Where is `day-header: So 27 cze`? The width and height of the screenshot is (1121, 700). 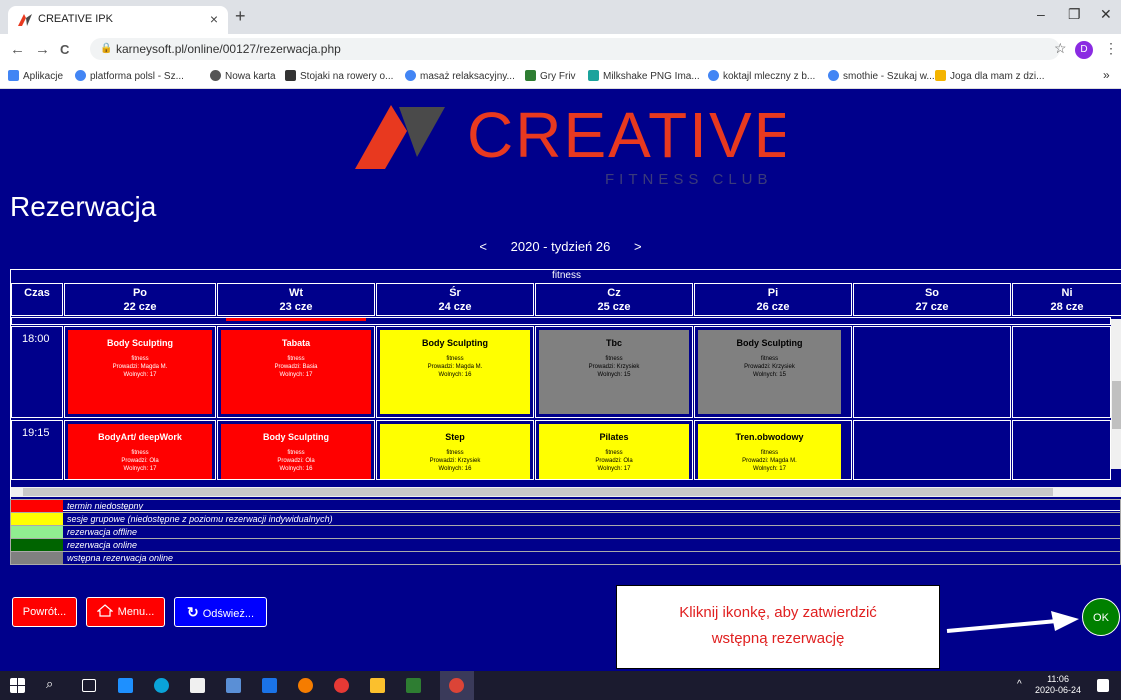 day-header: So 27 cze is located at coordinates (932, 299).